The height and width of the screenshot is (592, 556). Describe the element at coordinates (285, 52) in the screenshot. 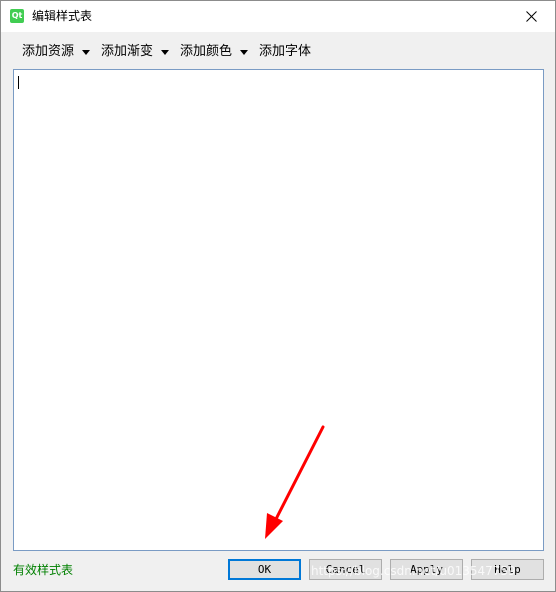

I see `add-font-button: 添加字体` at that location.